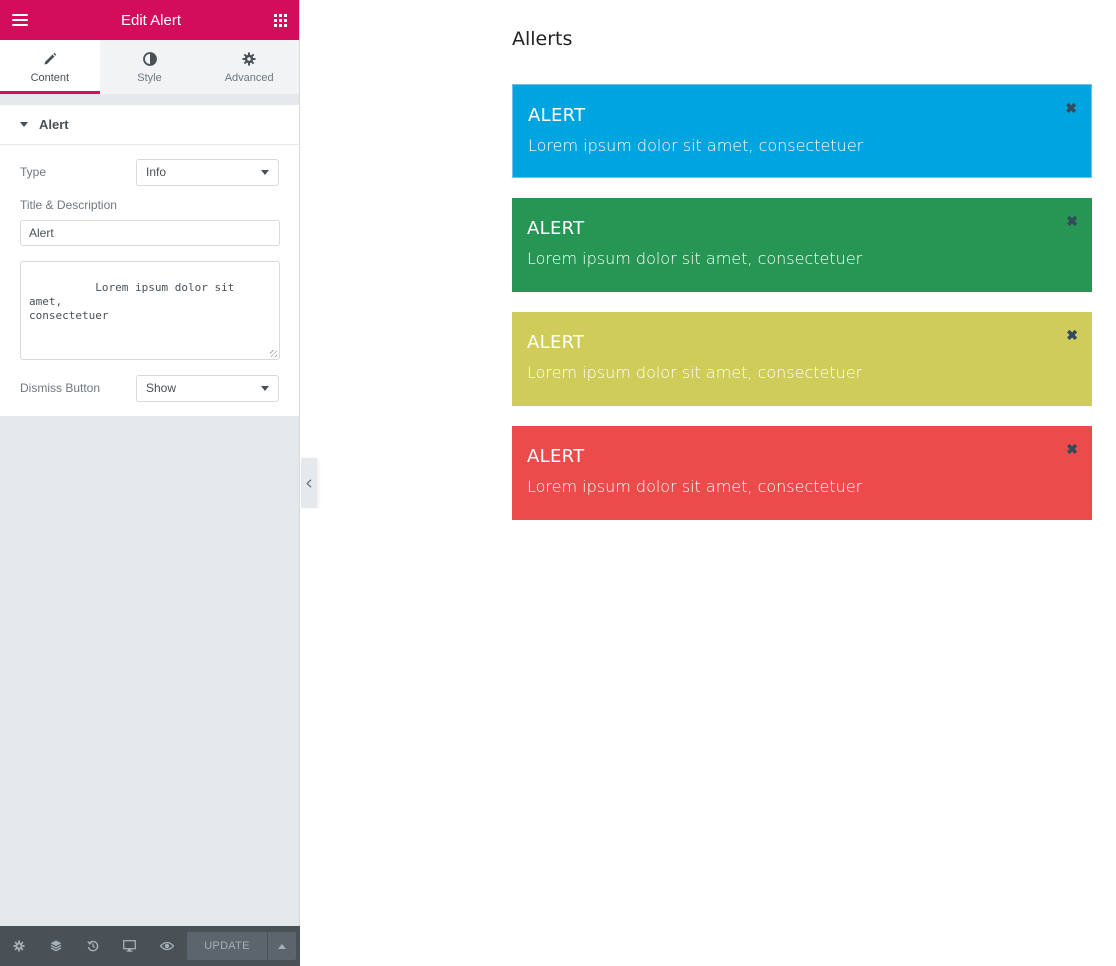 This screenshot has height=966, width=1116. Describe the element at coordinates (542, 39) in the screenshot. I see `page-heading: Allerts` at that location.